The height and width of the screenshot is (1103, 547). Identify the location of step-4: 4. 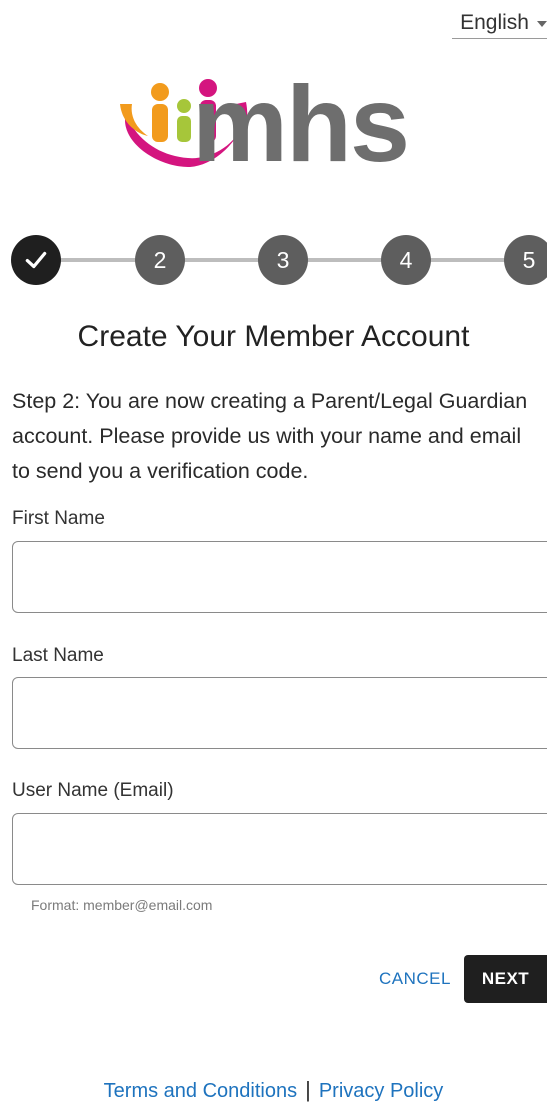
(406, 260).